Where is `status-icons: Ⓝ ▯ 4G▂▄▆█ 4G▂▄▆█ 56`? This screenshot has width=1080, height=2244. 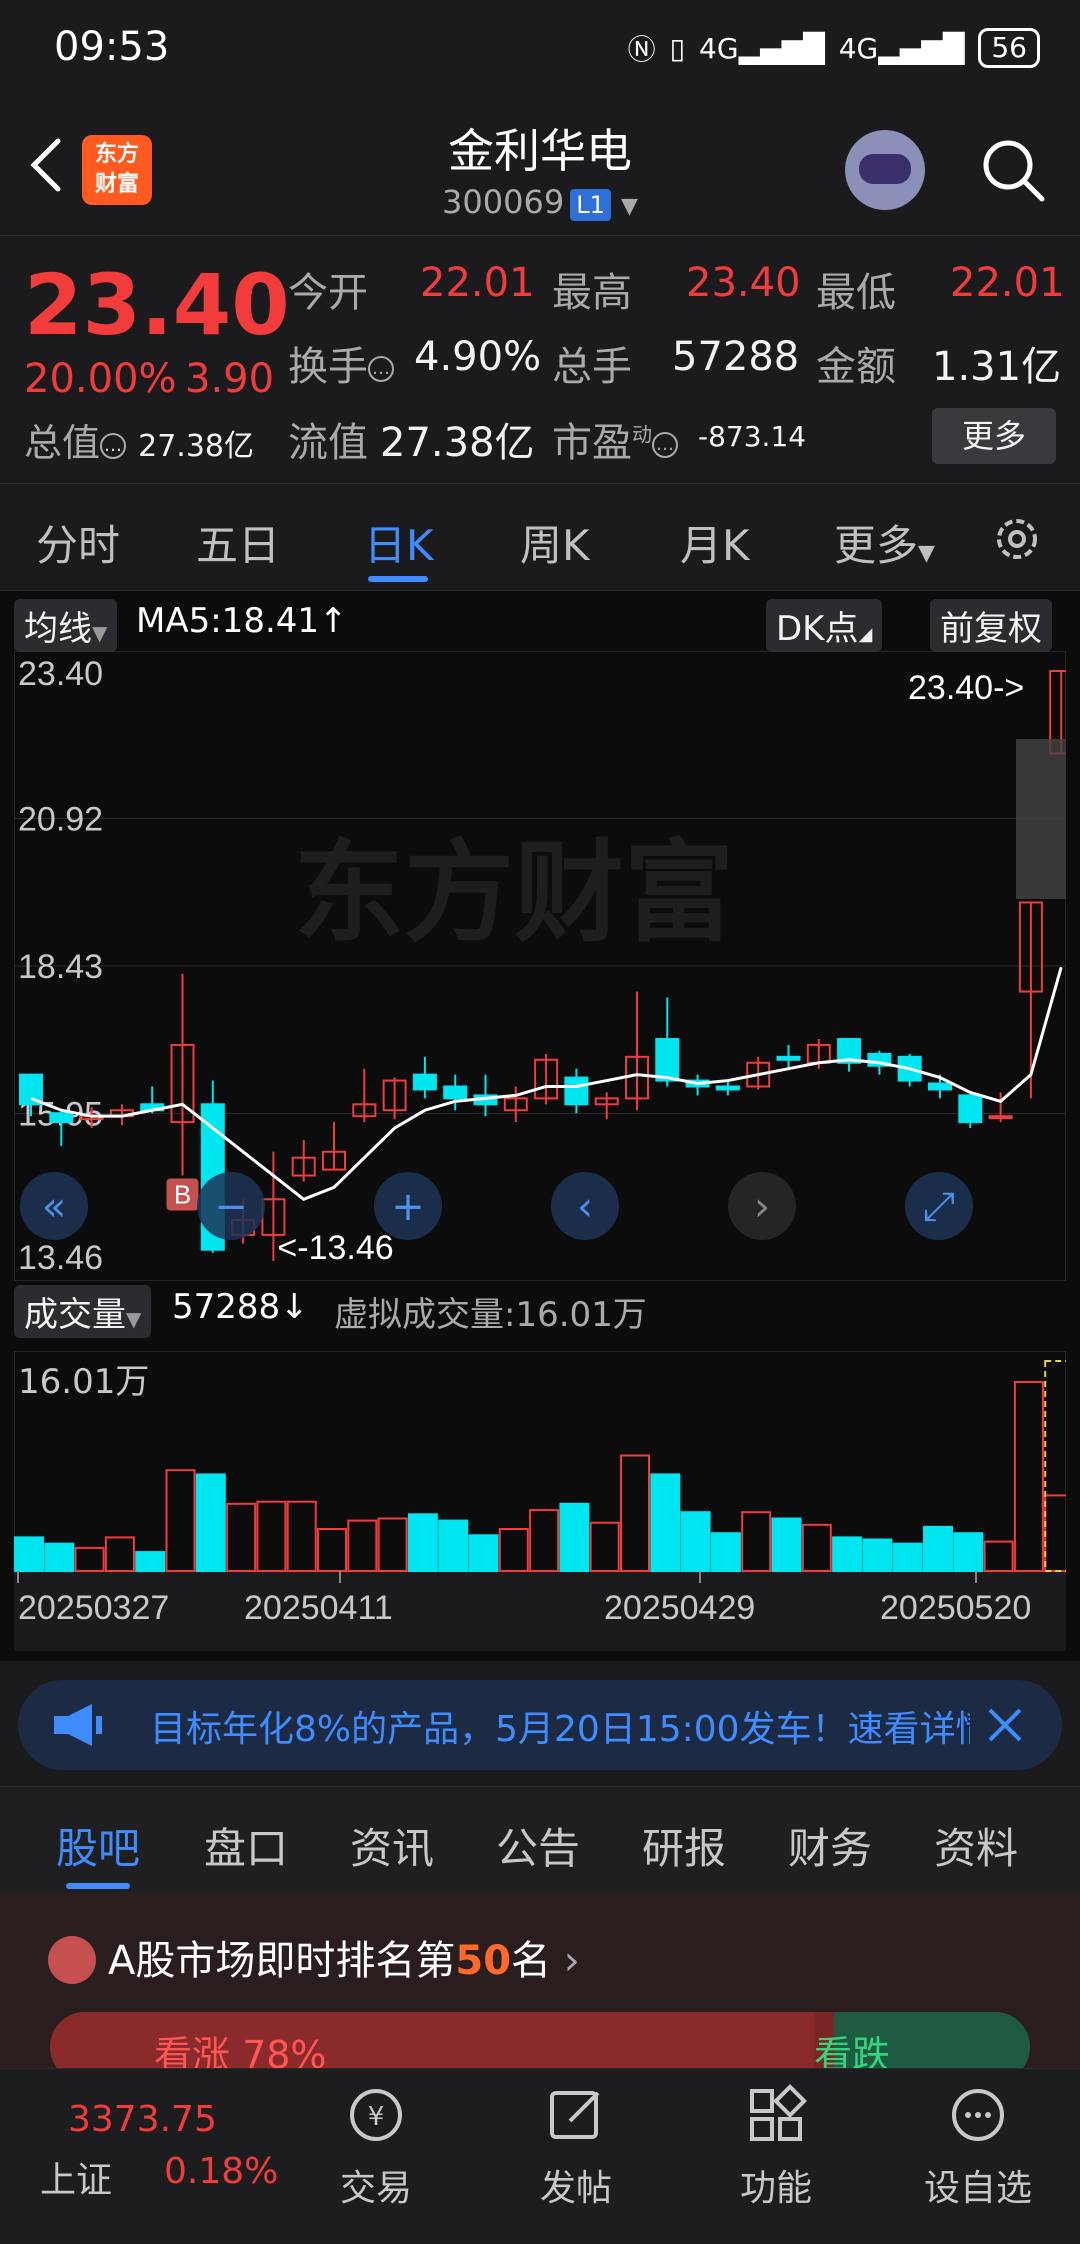
status-icons: Ⓝ ▯ 4G▂▄▆█ 4G▂▄▆█ 56 is located at coordinates (834, 48).